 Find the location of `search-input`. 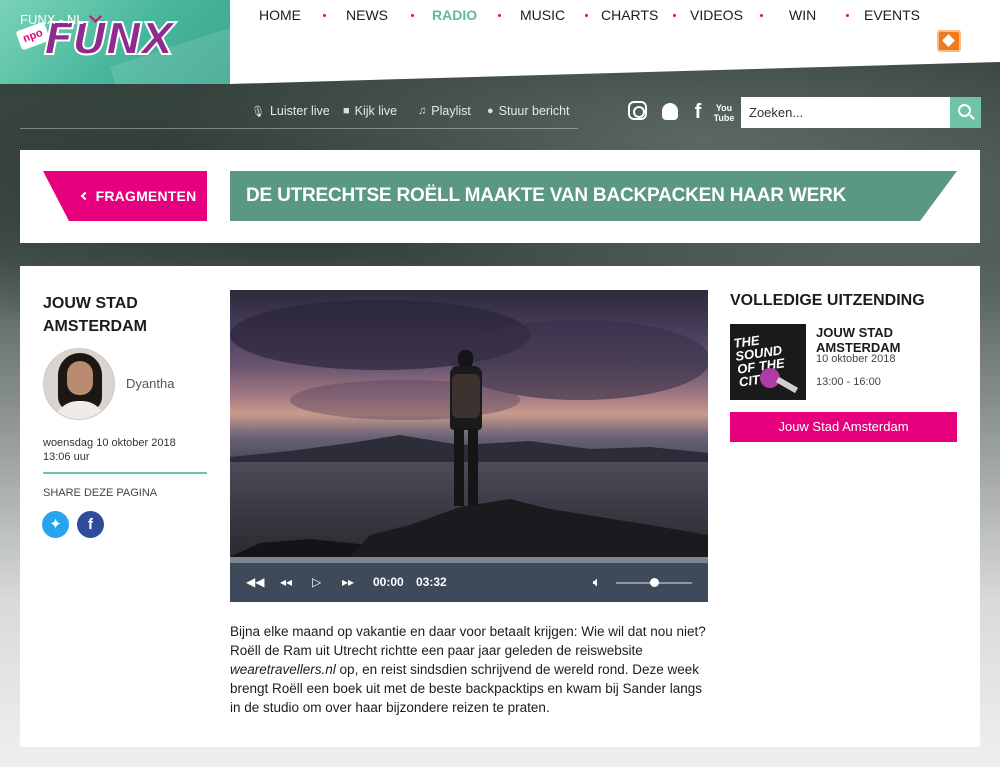

search-input is located at coordinates (845, 112).